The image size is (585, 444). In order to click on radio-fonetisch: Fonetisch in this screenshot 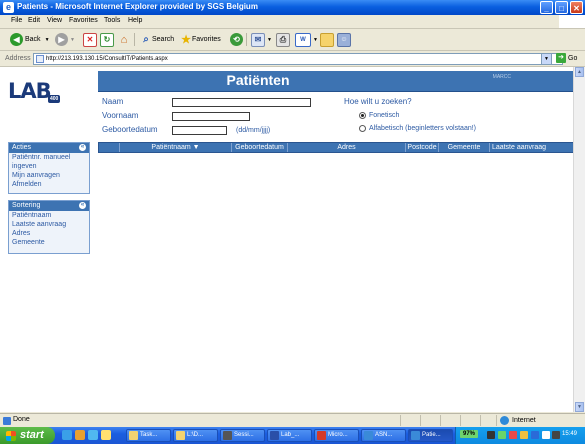, I will do `click(379, 115)`.